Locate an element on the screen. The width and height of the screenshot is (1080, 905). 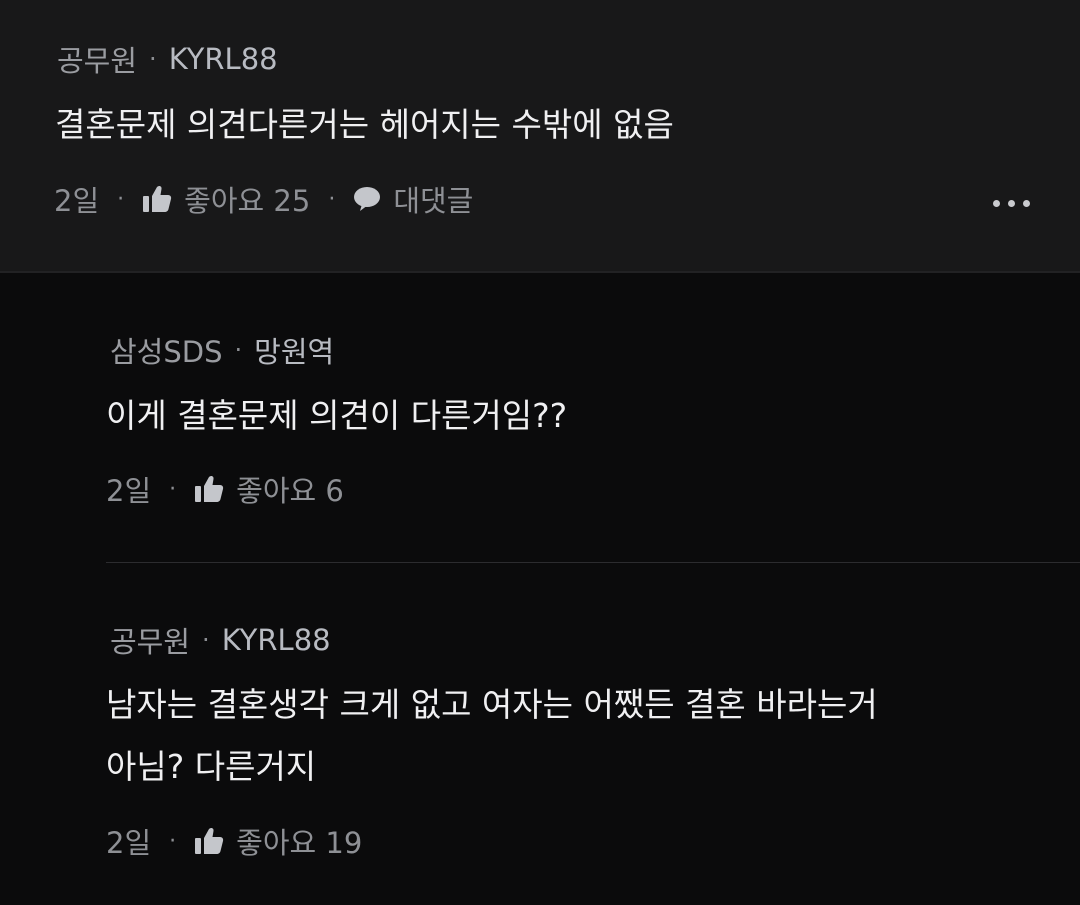
comment-time: 2일 is located at coordinates (77, 201).